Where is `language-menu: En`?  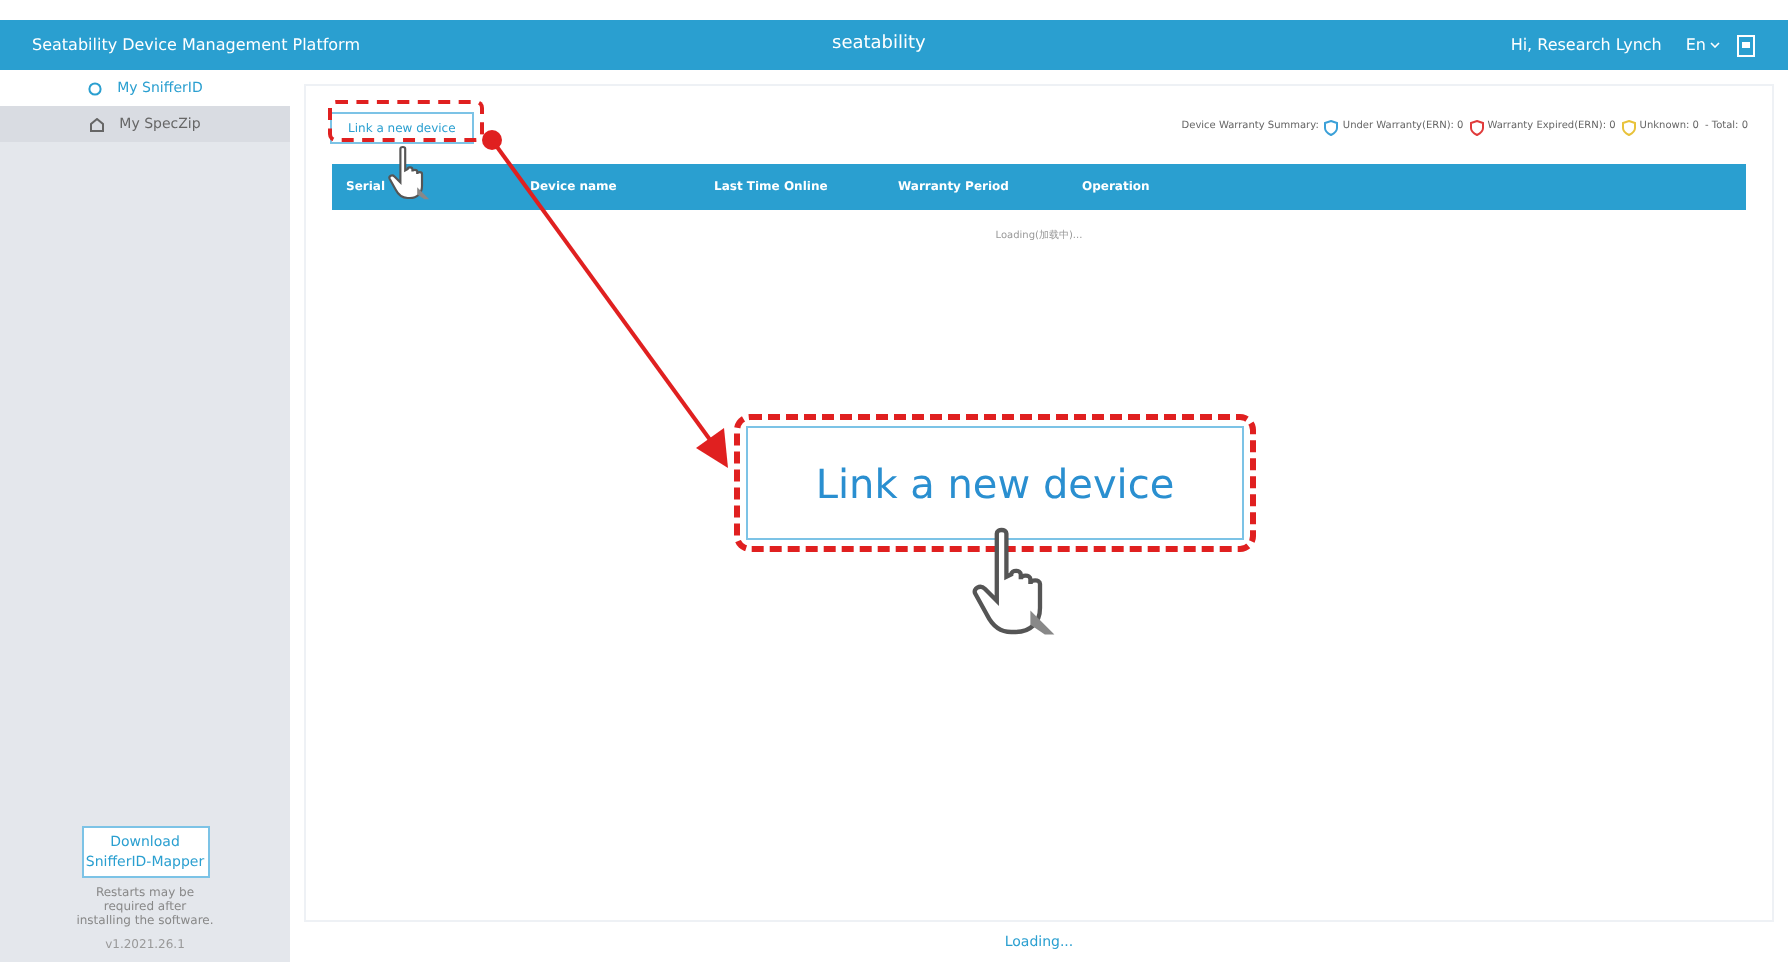
language-menu: En is located at coordinates (1702, 45).